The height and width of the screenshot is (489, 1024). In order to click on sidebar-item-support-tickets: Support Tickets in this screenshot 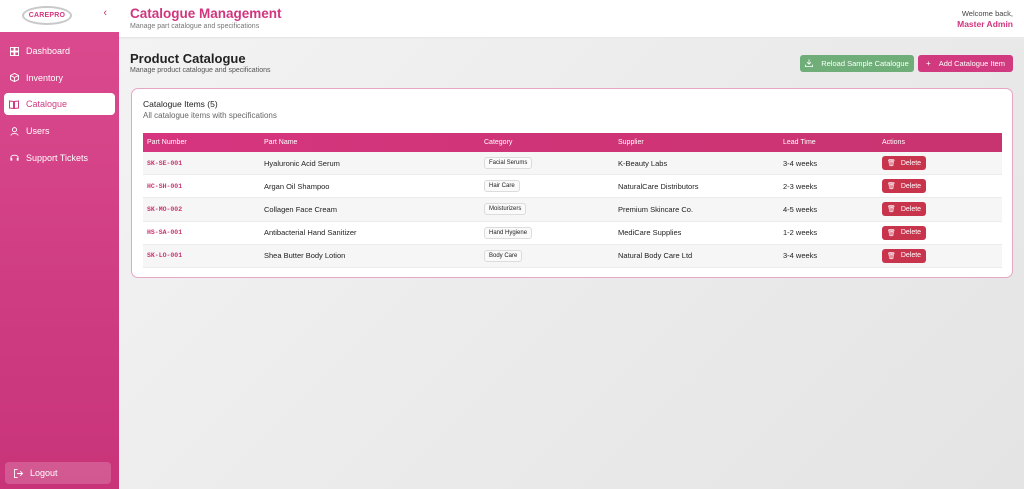, I will do `click(59, 158)`.